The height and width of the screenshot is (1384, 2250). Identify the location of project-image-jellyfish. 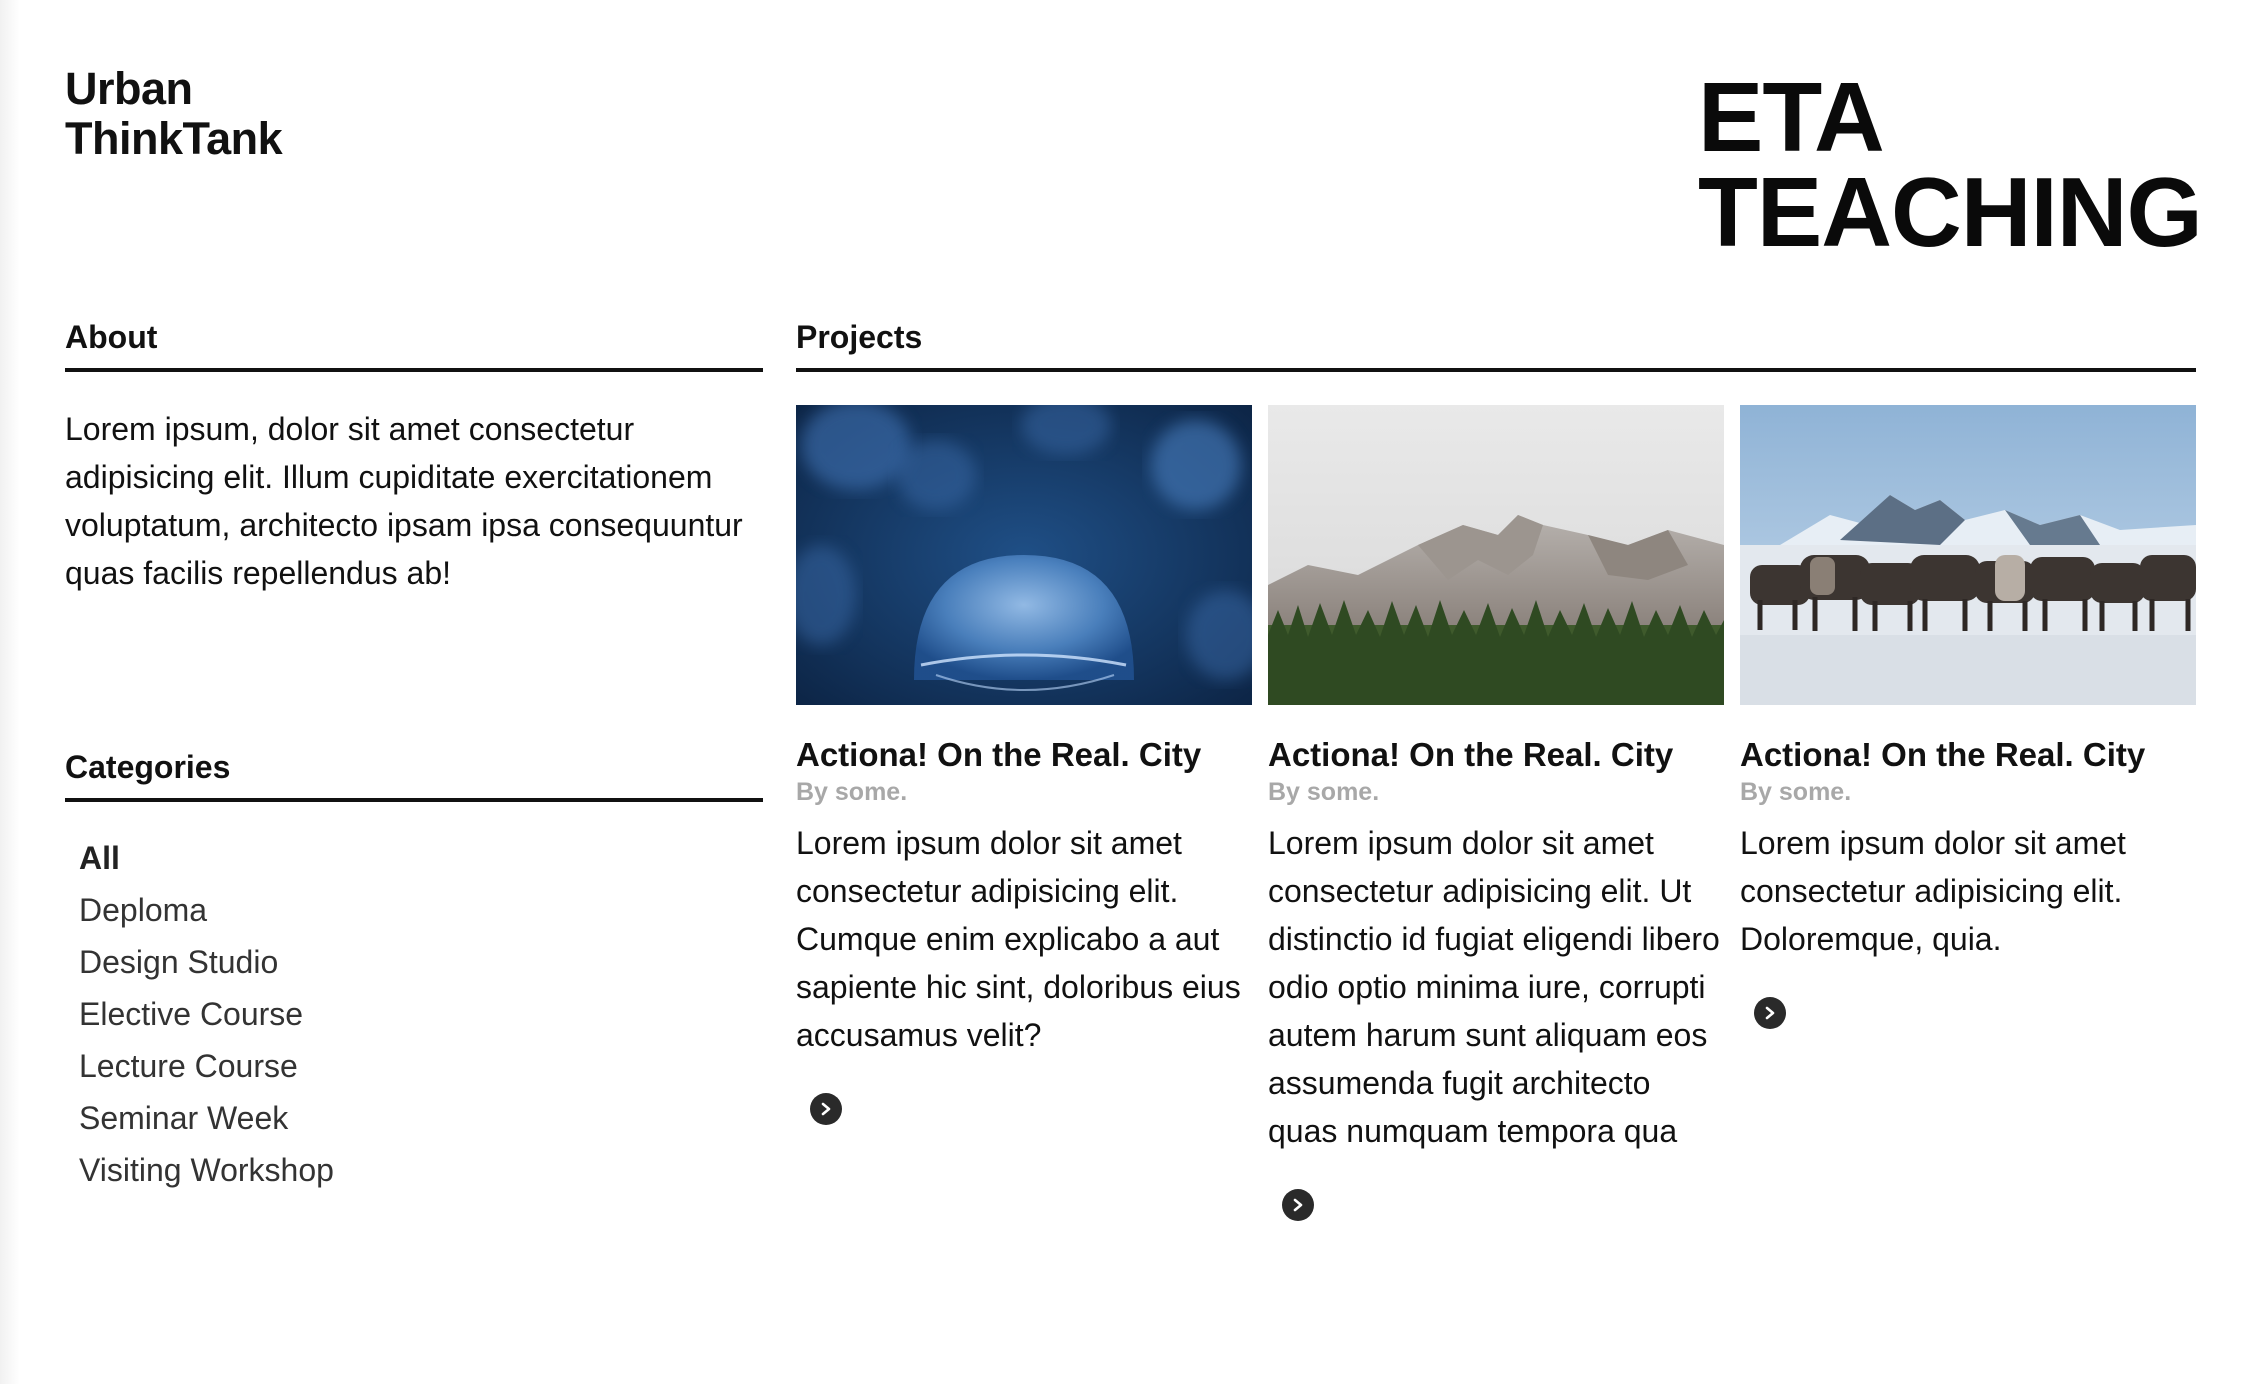
(1024, 555).